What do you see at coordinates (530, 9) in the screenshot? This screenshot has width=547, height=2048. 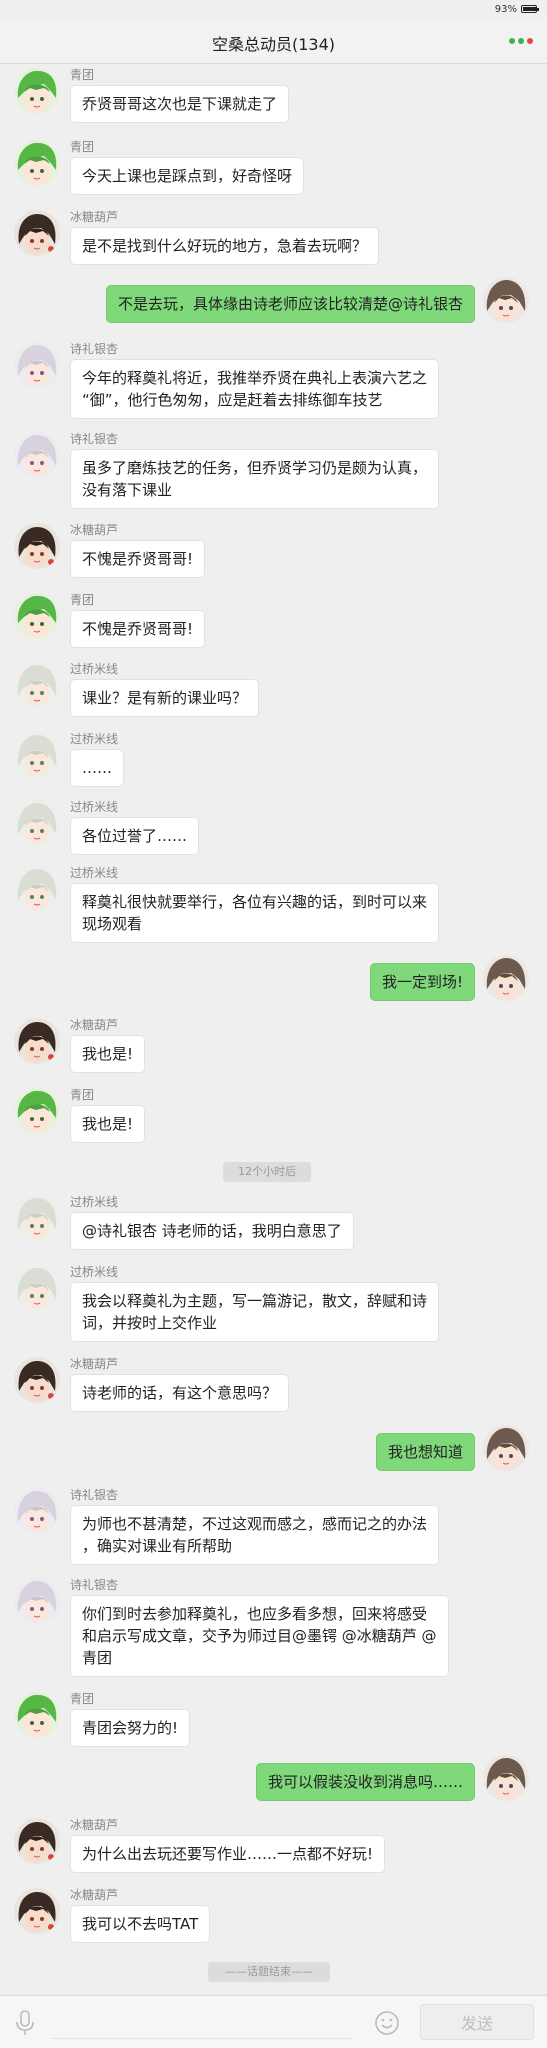 I see `battery-icon` at bounding box center [530, 9].